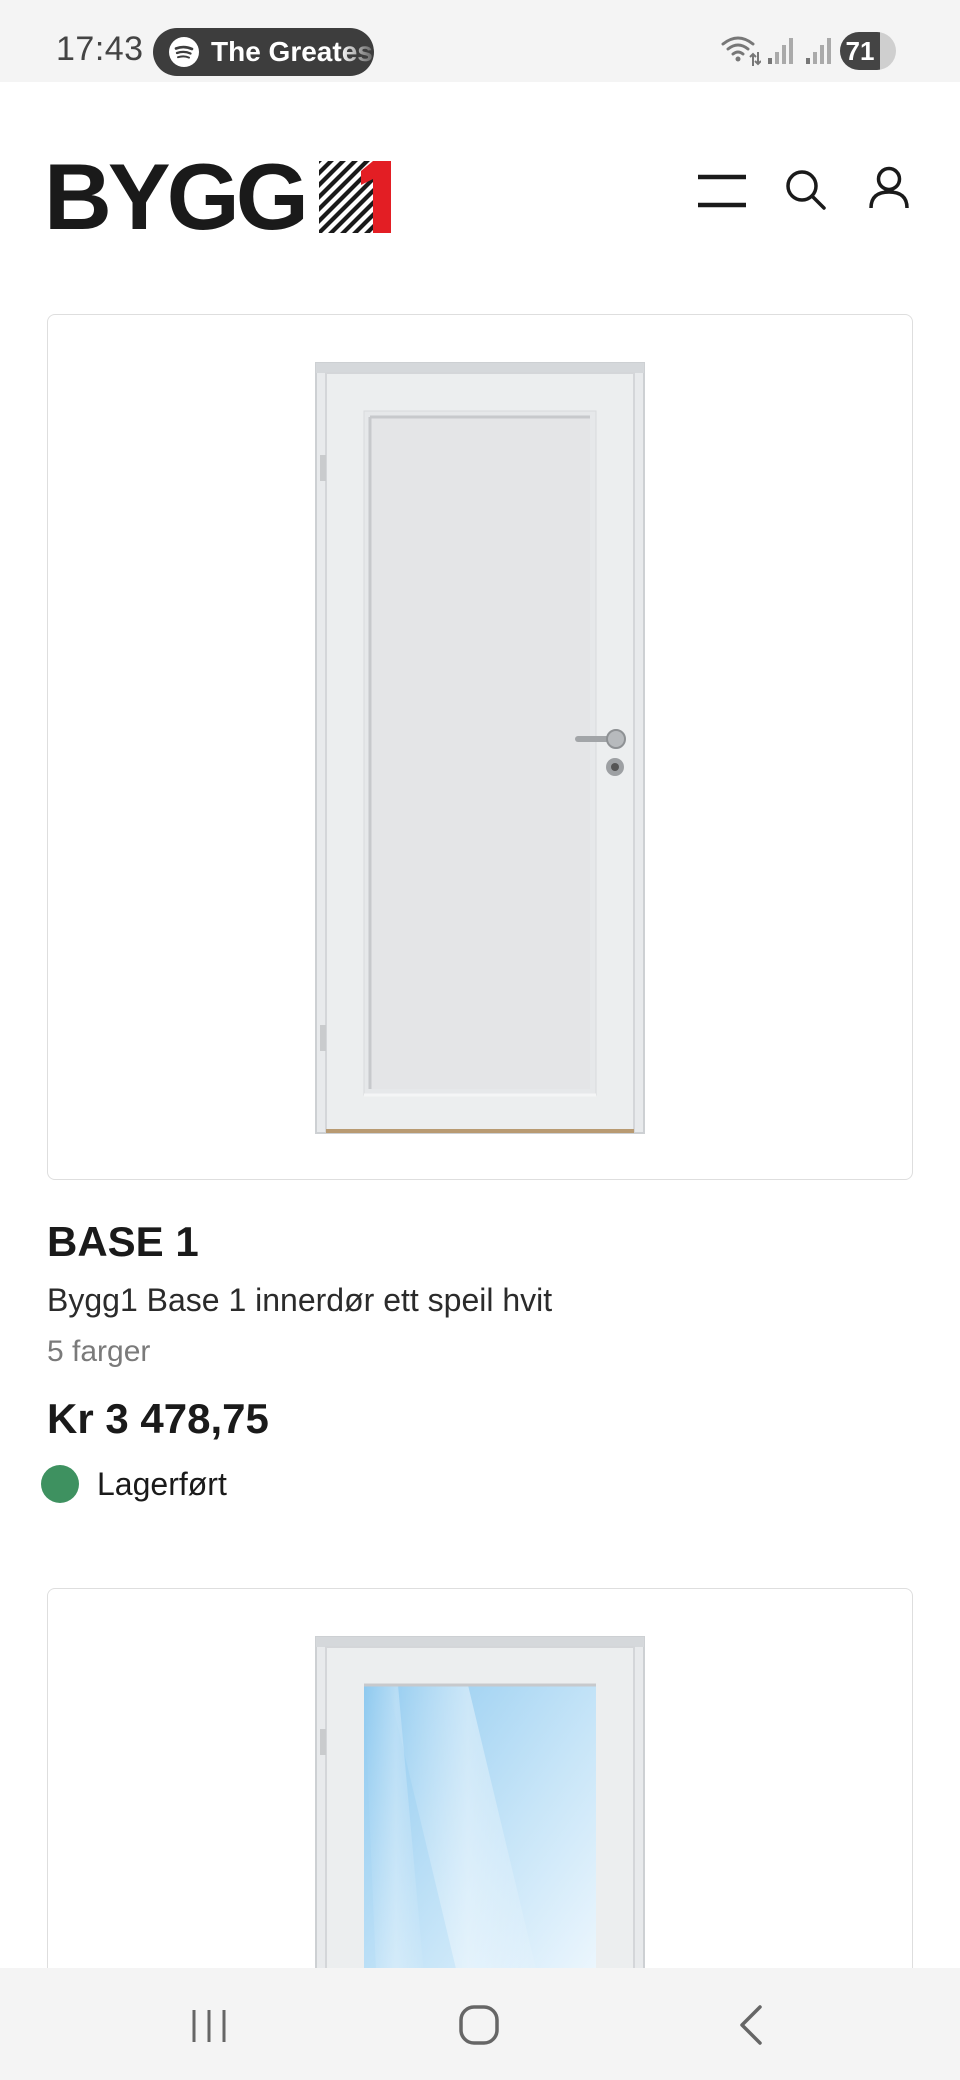 This screenshot has height=2080, width=960. Describe the element at coordinates (176, 196) in the screenshot. I see `logo-text: BYGG` at that location.